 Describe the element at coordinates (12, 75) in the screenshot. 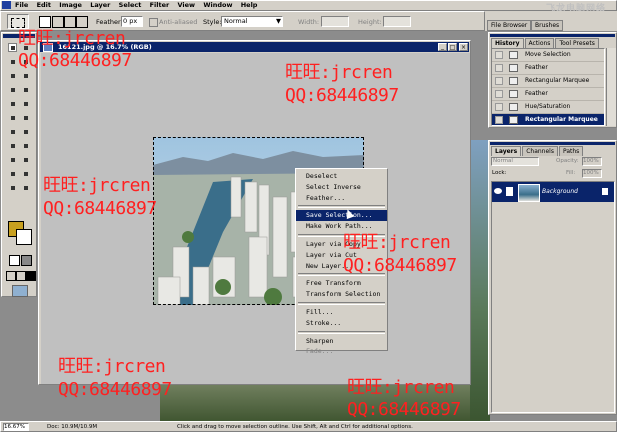

I see `crop-tool-icon` at that location.